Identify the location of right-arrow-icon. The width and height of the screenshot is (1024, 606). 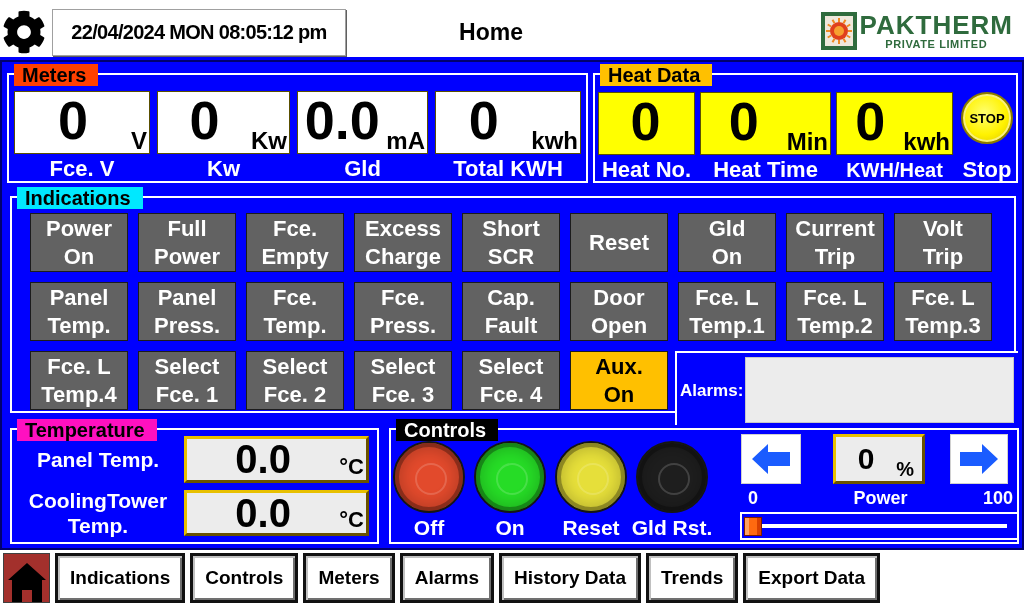
(979, 459).